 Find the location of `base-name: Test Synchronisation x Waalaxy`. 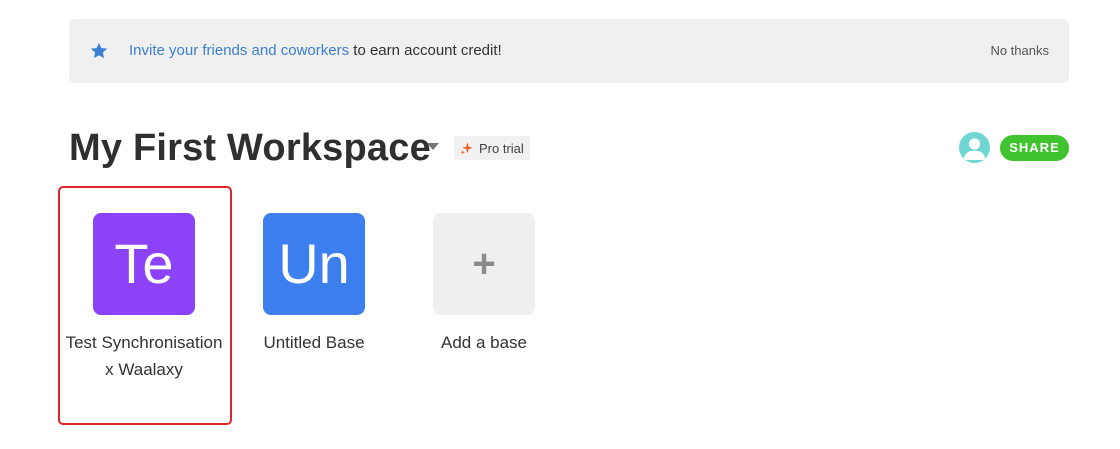

base-name: Test Synchronisation x Waalaxy is located at coordinates (144, 356).